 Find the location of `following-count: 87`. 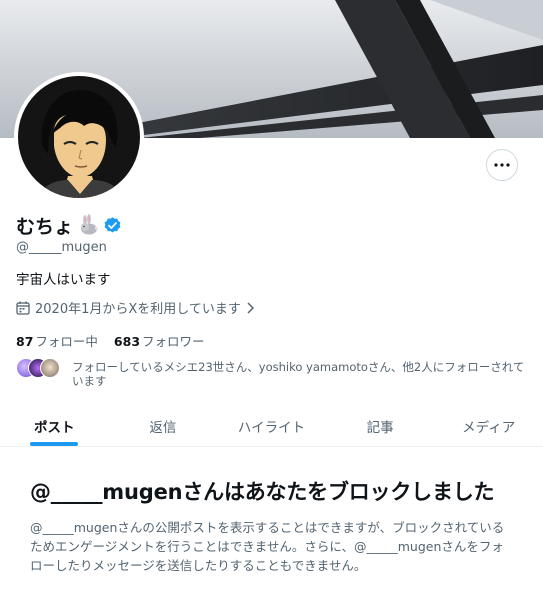

following-count: 87 is located at coordinates (25, 341).